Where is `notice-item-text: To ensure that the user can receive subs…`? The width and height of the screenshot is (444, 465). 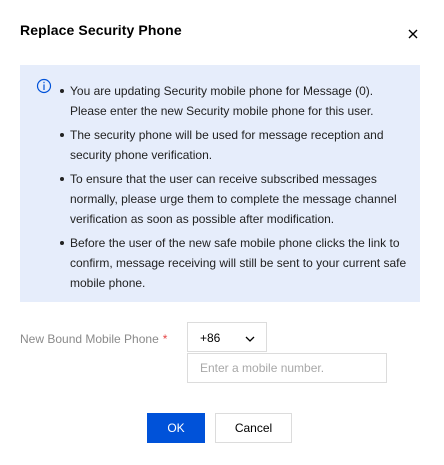
notice-item-text: To ensure that the user can receive subs… is located at coordinates (233, 199).